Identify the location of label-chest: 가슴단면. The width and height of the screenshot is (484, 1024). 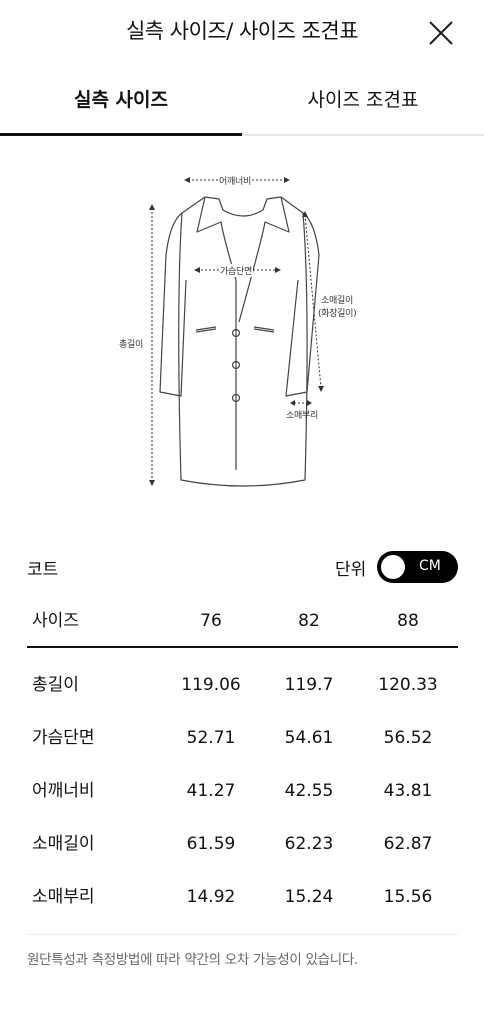
(236, 270).